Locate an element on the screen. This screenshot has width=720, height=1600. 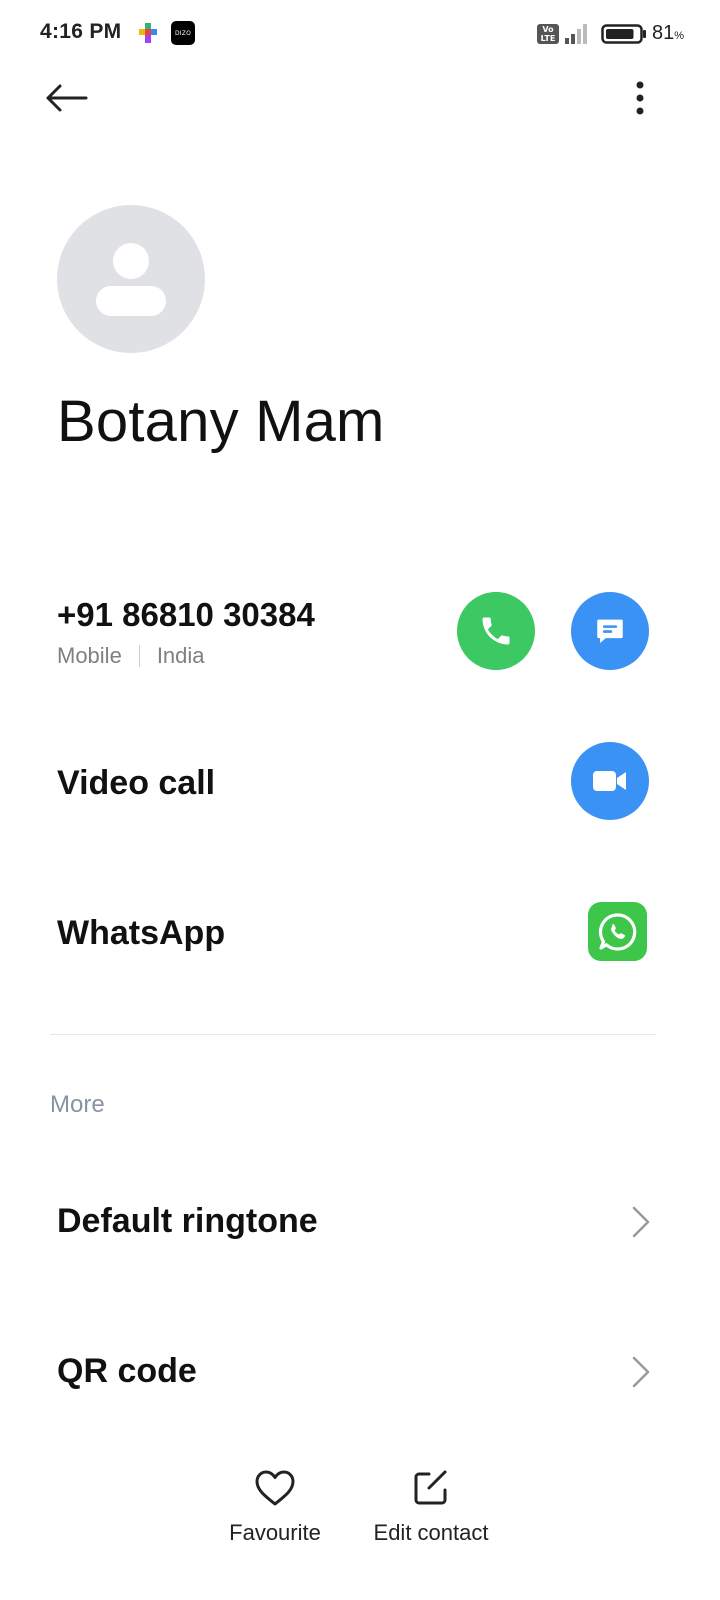
volte-icon: Vo LTE is located at coordinates (548, 34).